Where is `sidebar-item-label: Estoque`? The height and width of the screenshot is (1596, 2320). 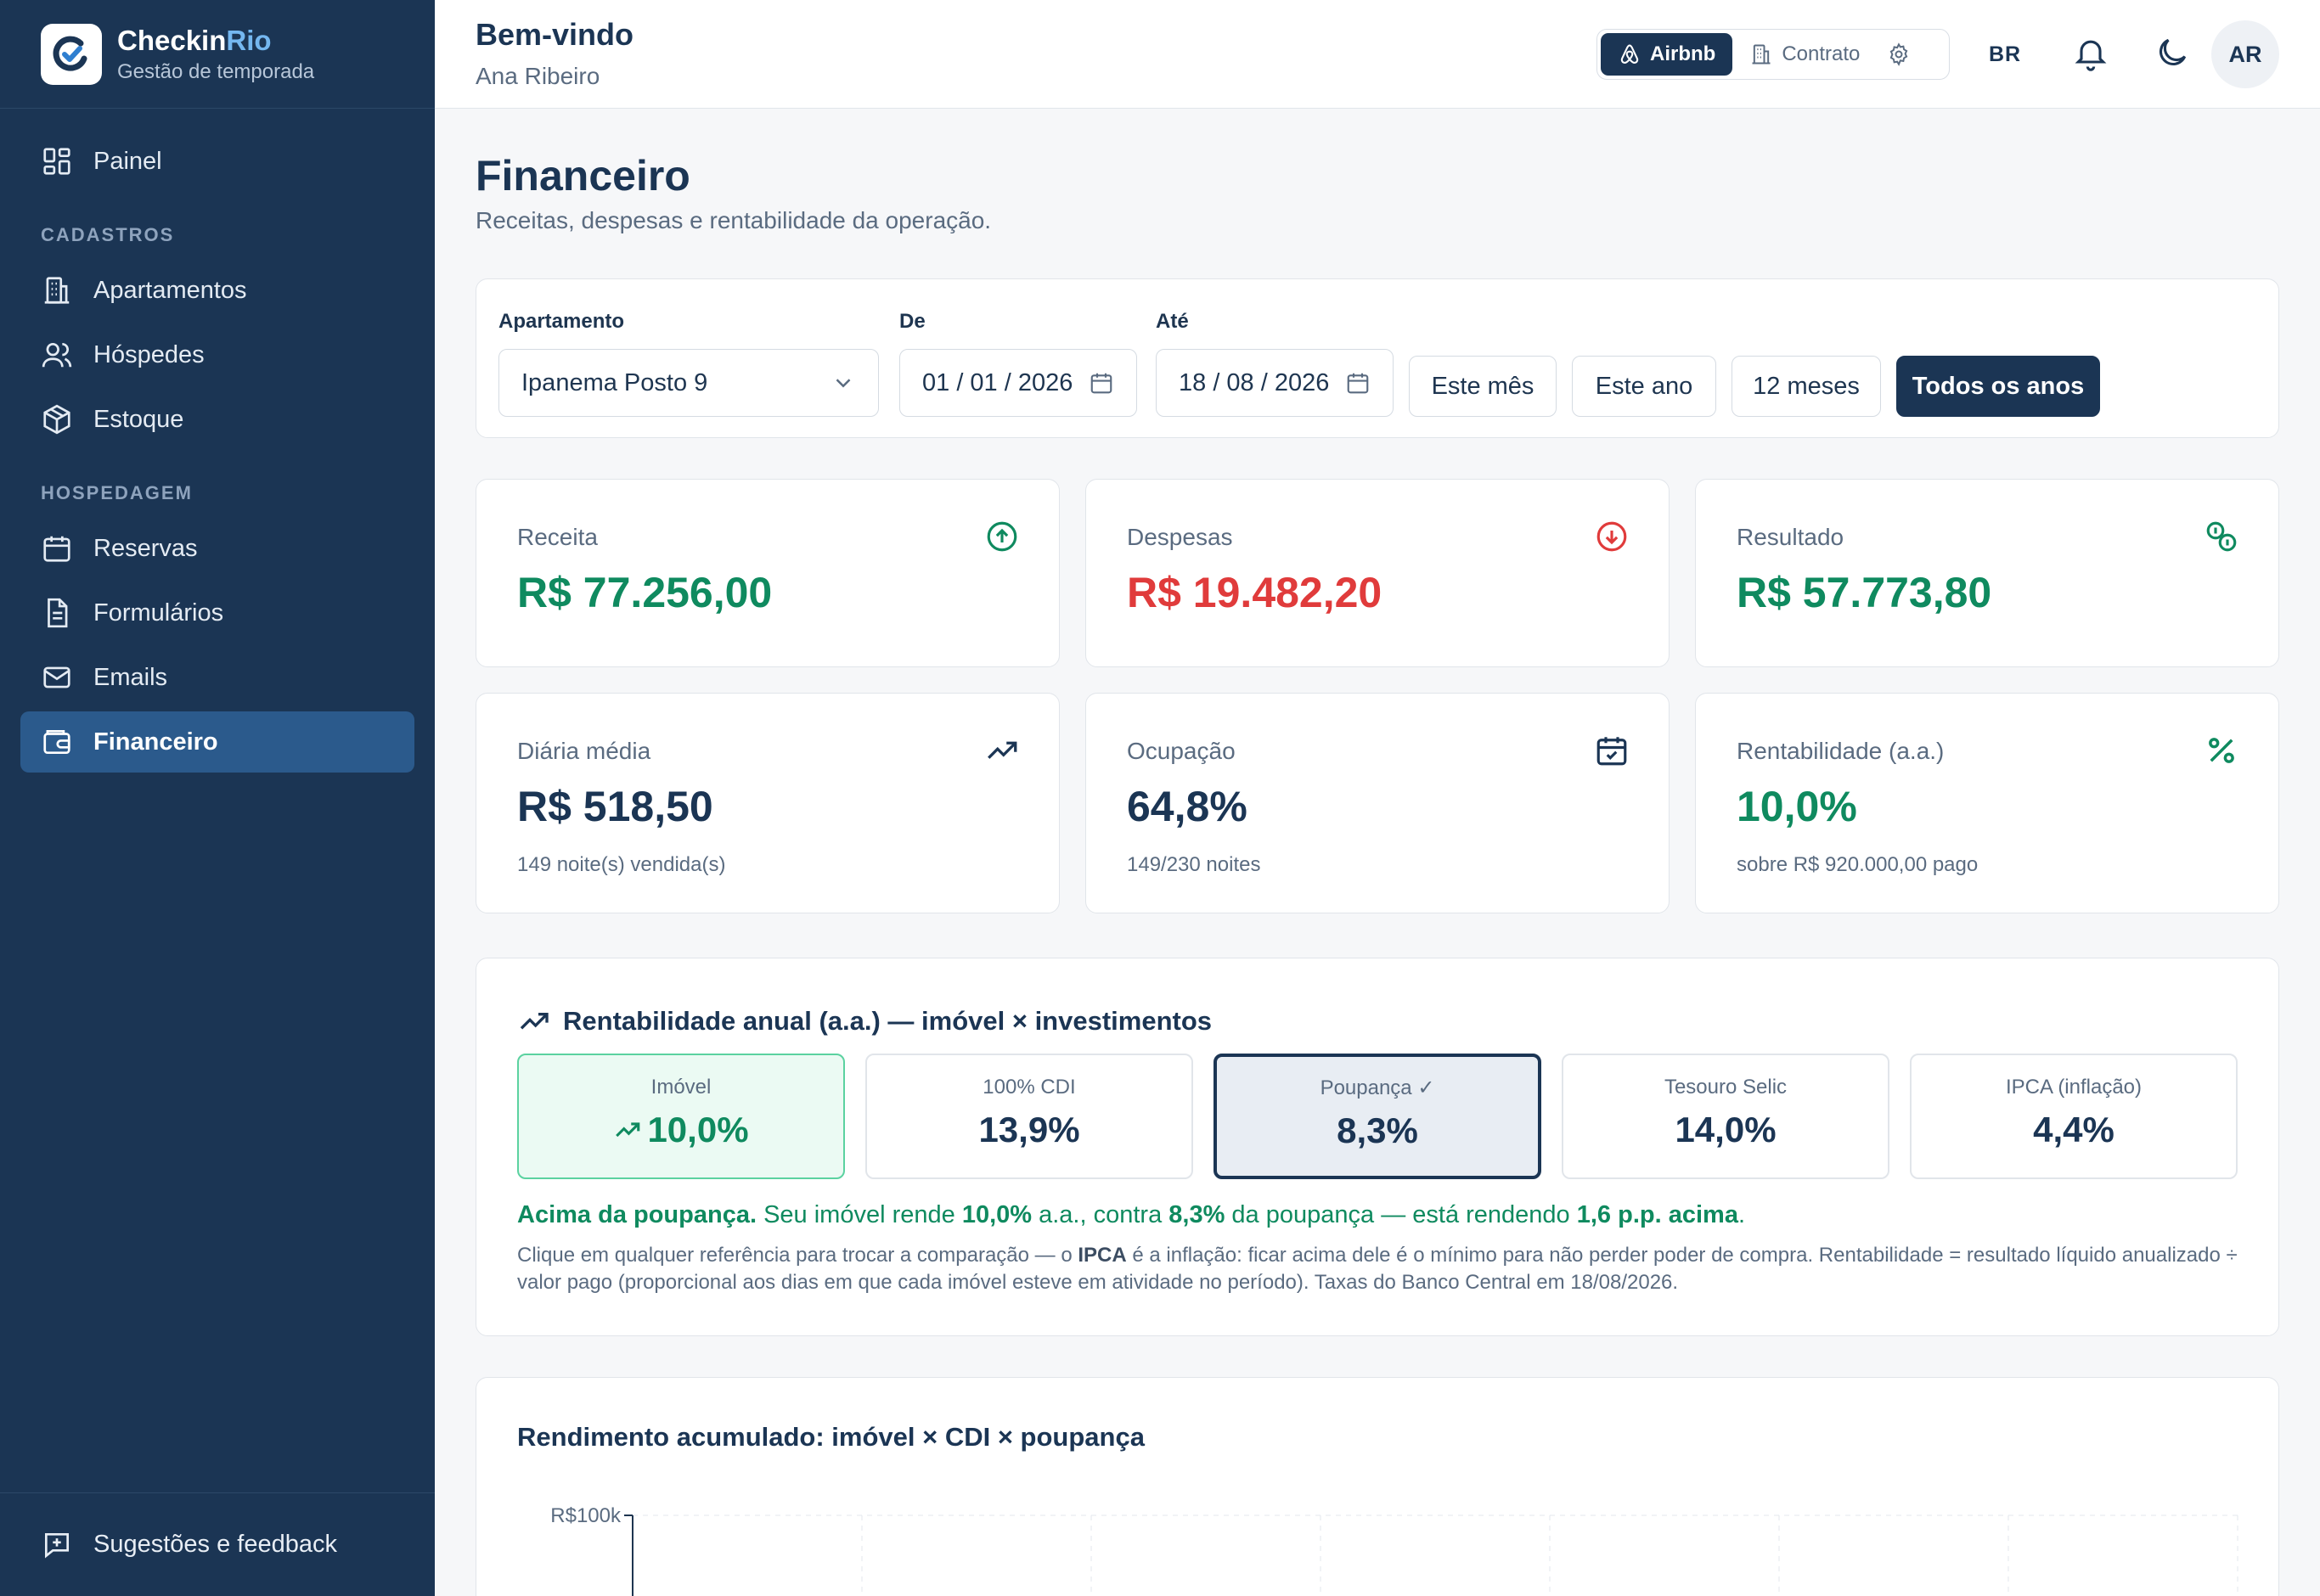
sidebar-item-label: Estoque is located at coordinates (138, 419).